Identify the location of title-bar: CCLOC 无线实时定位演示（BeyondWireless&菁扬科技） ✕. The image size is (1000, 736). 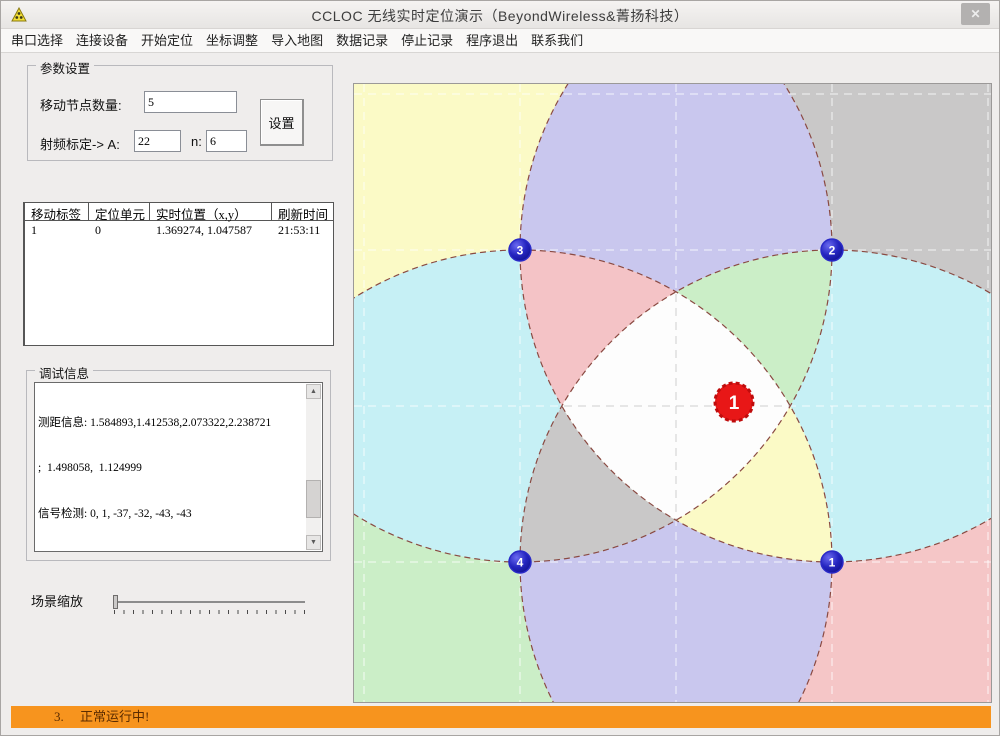
(500, 15).